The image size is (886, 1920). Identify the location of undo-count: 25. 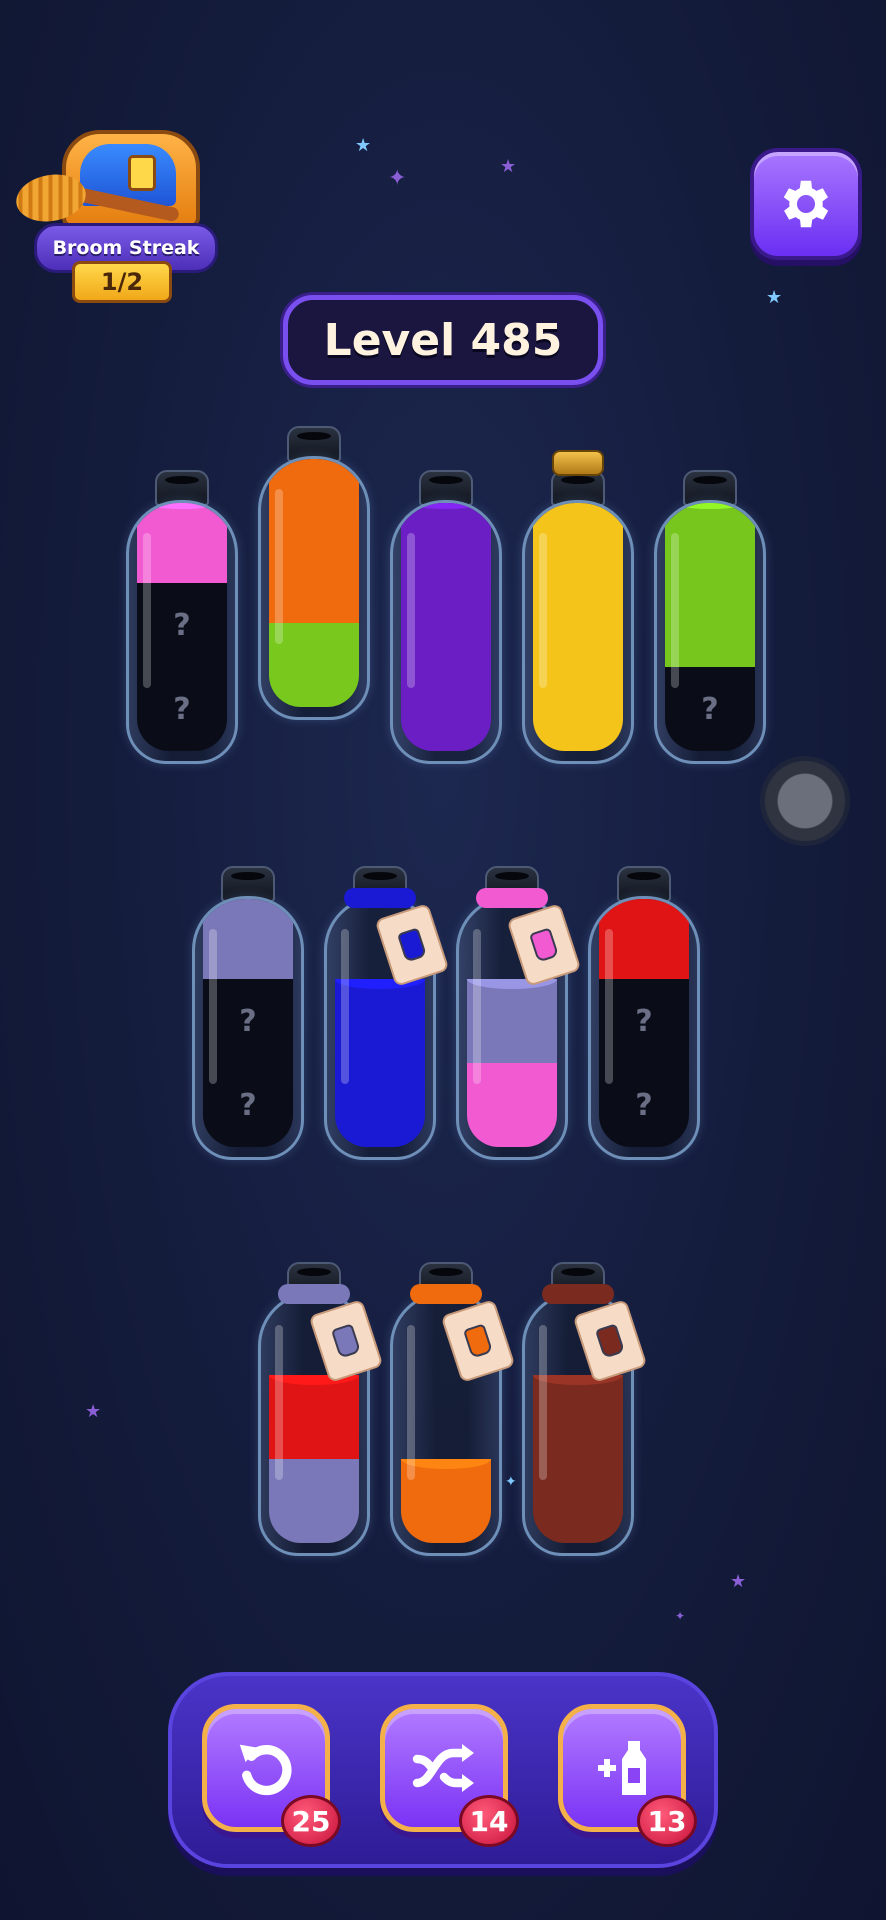
(311, 1821).